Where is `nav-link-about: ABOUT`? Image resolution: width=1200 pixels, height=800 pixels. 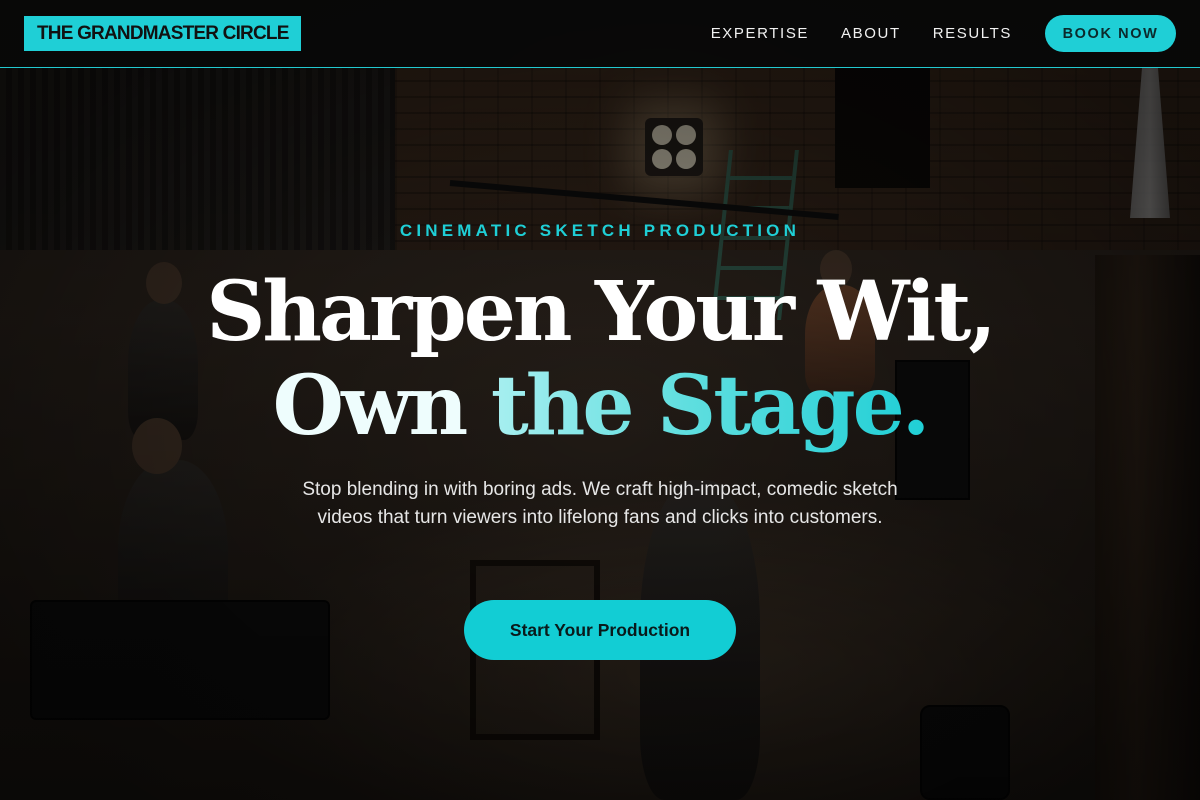
nav-link-about: ABOUT is located at coordinates (871, 33).